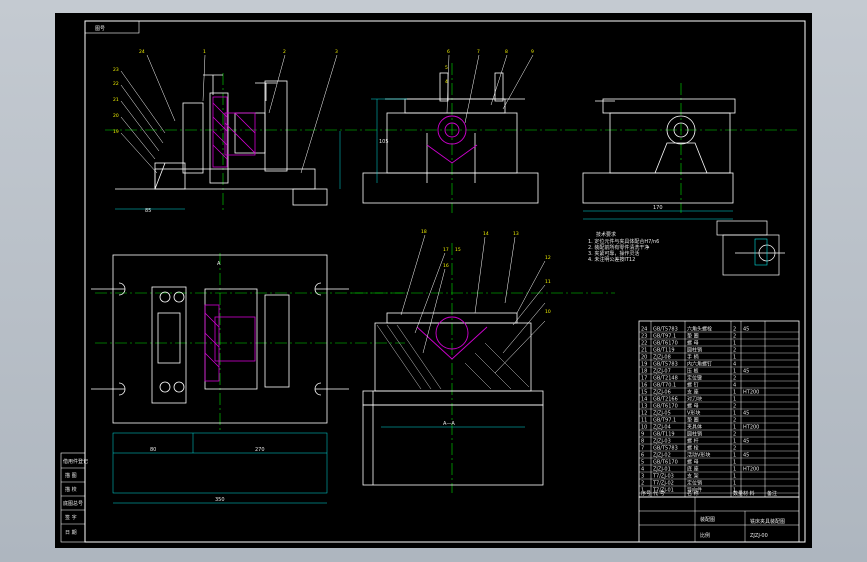 This screenshot has height=562, width=867. What do you see at coordinates (613, 253) in the screenshot?
I see `tech-item-2: 3. 夹紧可靠，操作灵活` at bounding box center [613, 253].